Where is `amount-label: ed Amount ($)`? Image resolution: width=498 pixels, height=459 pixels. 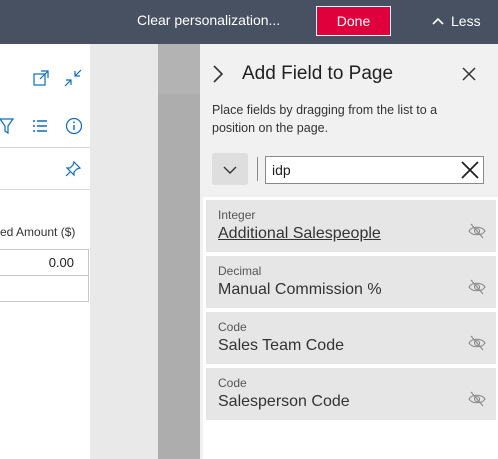 amount-label: ed Amount ($) is located at coordinates (38, 232).